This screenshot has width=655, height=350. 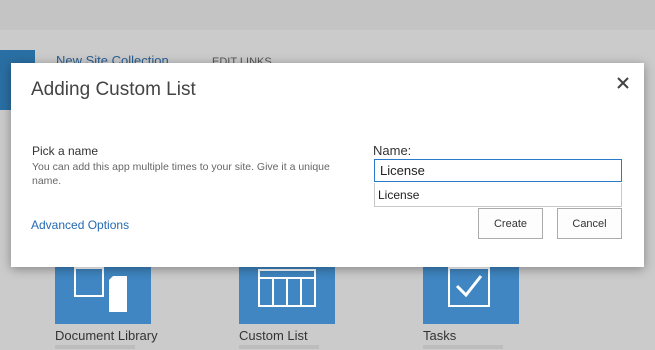 I want to click on cancel-button: Cancel, so click(x=589, y=223).